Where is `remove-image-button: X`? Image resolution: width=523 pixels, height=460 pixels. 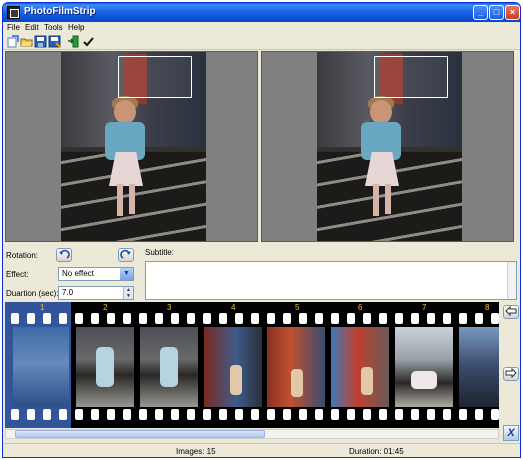
remove-image-button: X is located at coordinates (511, 433).